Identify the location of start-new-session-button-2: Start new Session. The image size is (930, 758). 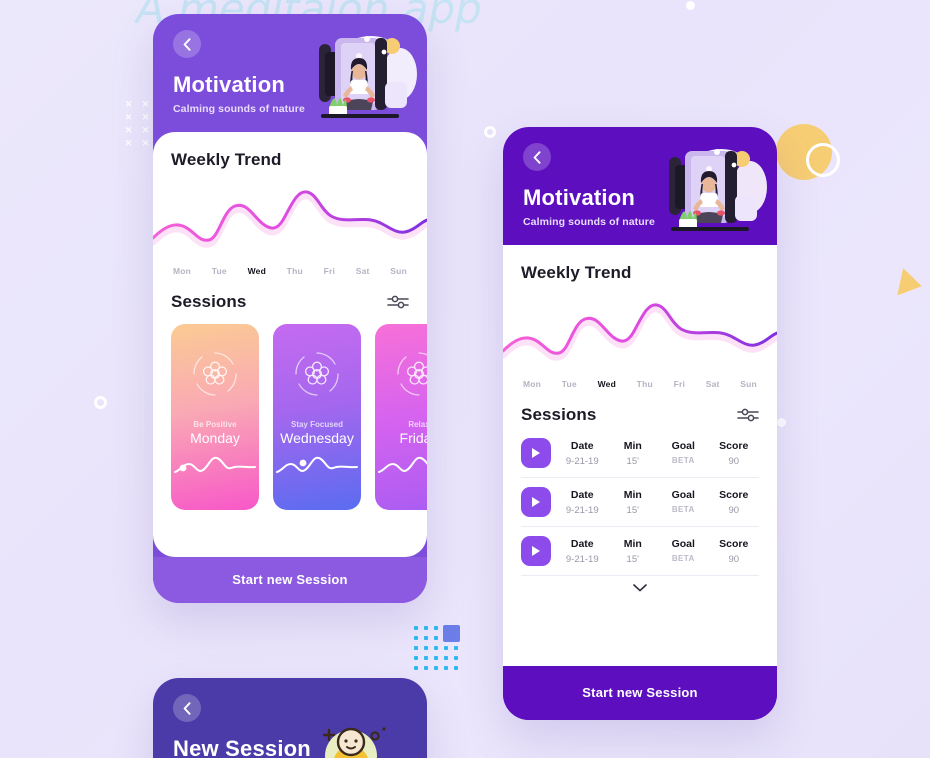
(640, 693).